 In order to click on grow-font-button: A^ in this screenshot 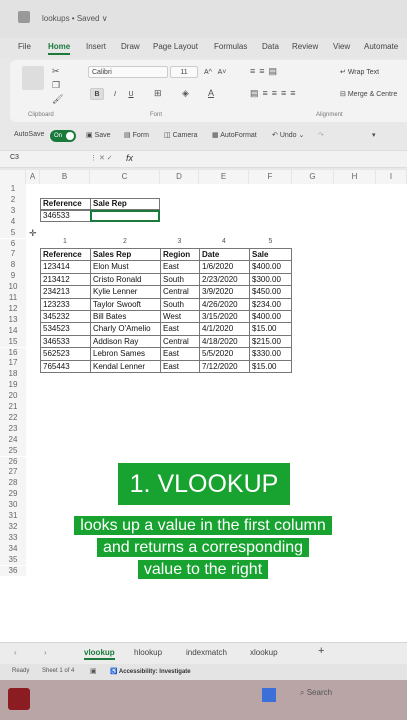, I will do `click(208, 72)`.